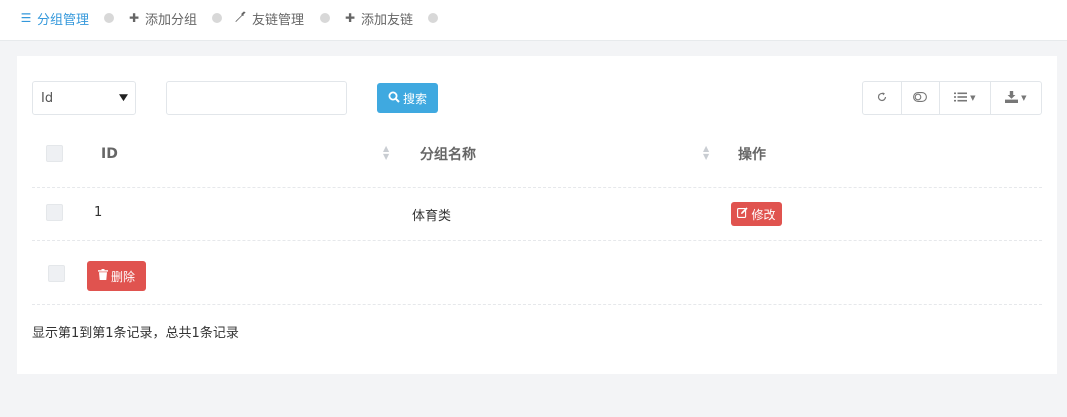 The image size is (1067, 417). What do you see at coordinates (763, 214) in the screenshot?
I see `edit-button-label: 修改` at bounding box center [763, 214].